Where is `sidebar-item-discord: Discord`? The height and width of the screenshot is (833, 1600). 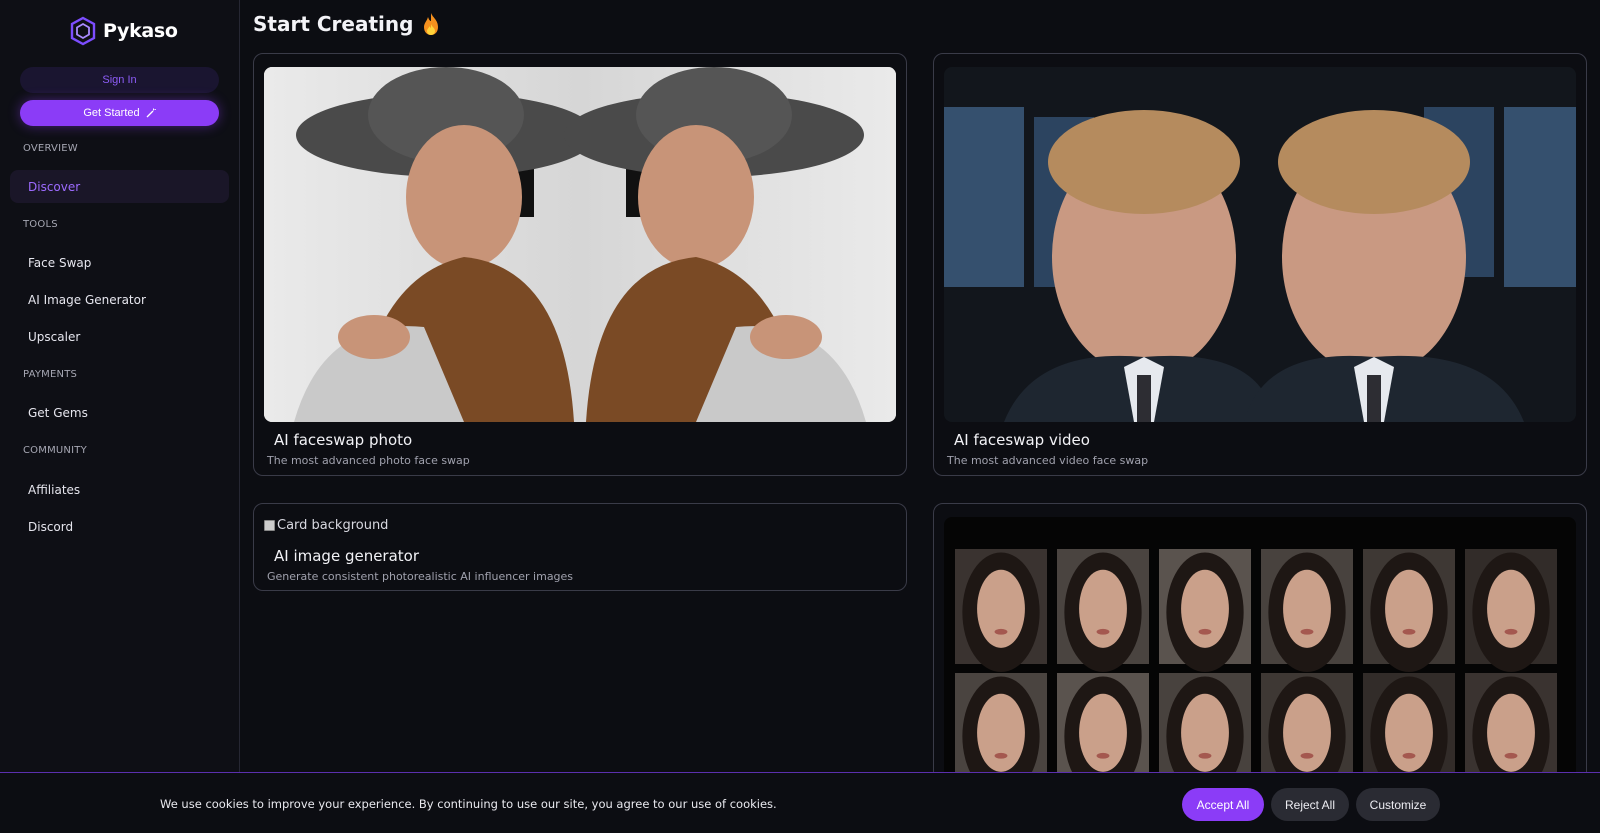
sidebar-item-discord: Discord is located at coordinates (119, 526).